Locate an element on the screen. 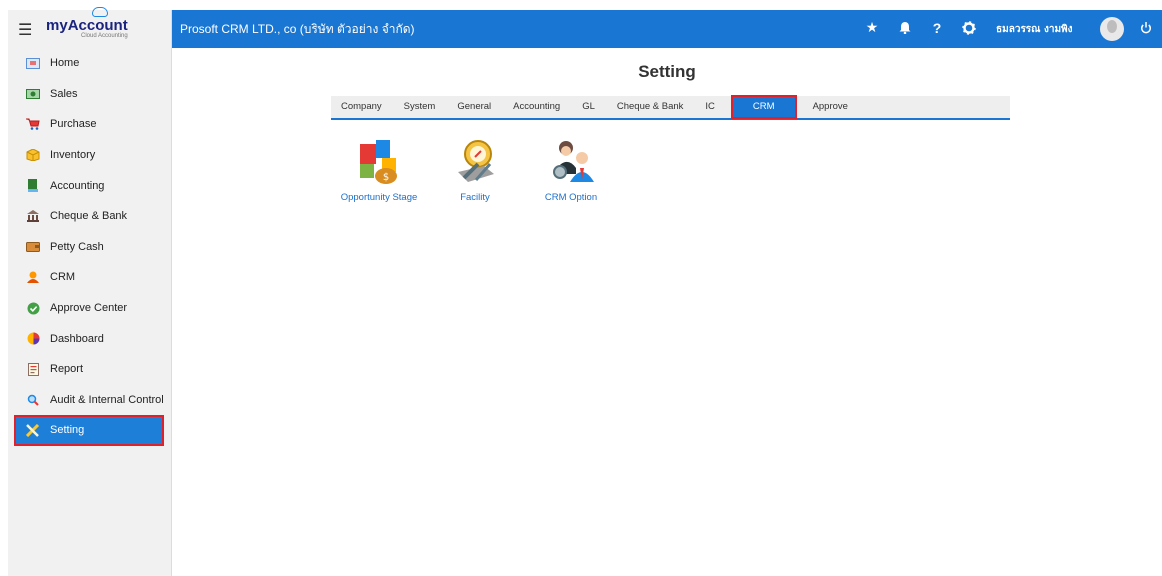 The height and width of the screenshot is (576, 1162). sidebar-item-label: Purchase is located at coordinates (73, 124).